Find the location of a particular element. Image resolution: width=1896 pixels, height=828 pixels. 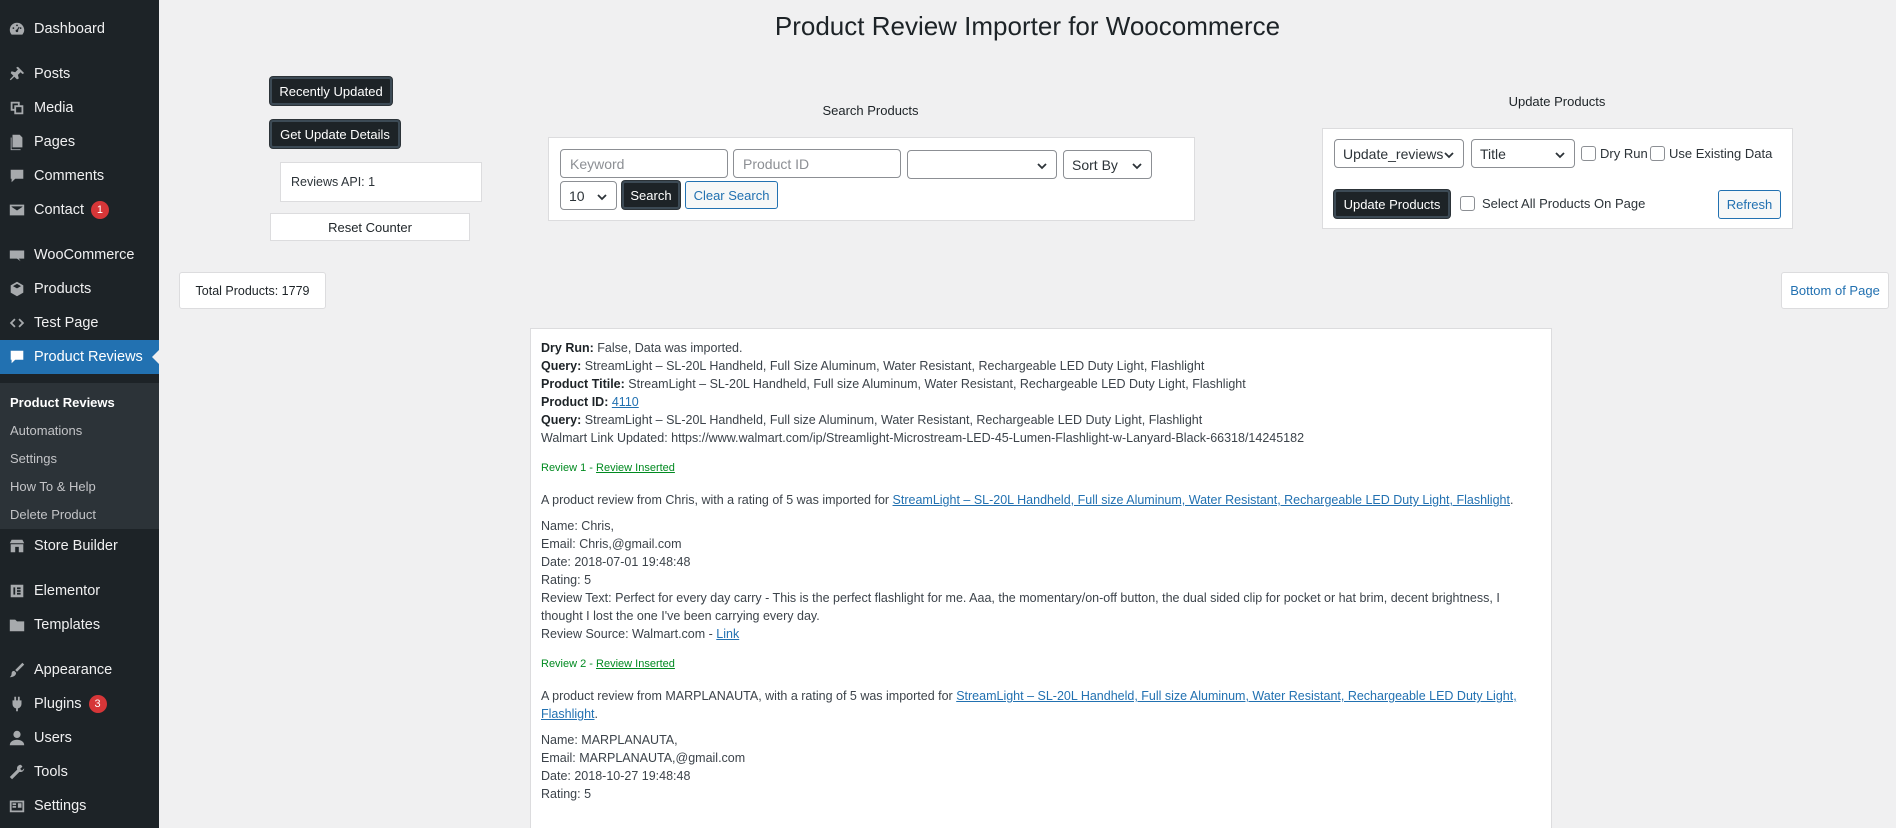

sidebar-item-elementor: Elementor is located at coordinates (79, 591).